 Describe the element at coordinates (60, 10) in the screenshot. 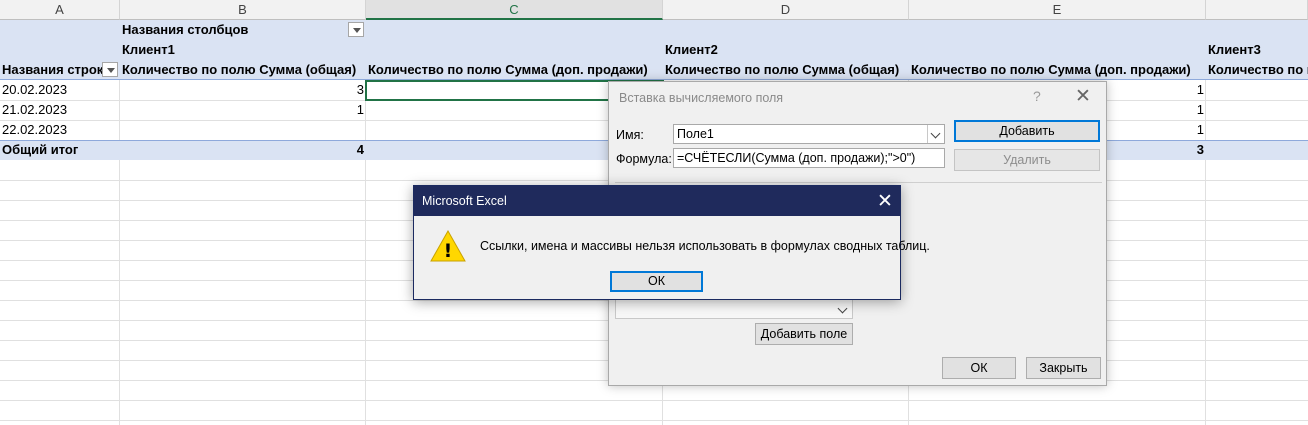

I see `column-header-a: A` at that location.